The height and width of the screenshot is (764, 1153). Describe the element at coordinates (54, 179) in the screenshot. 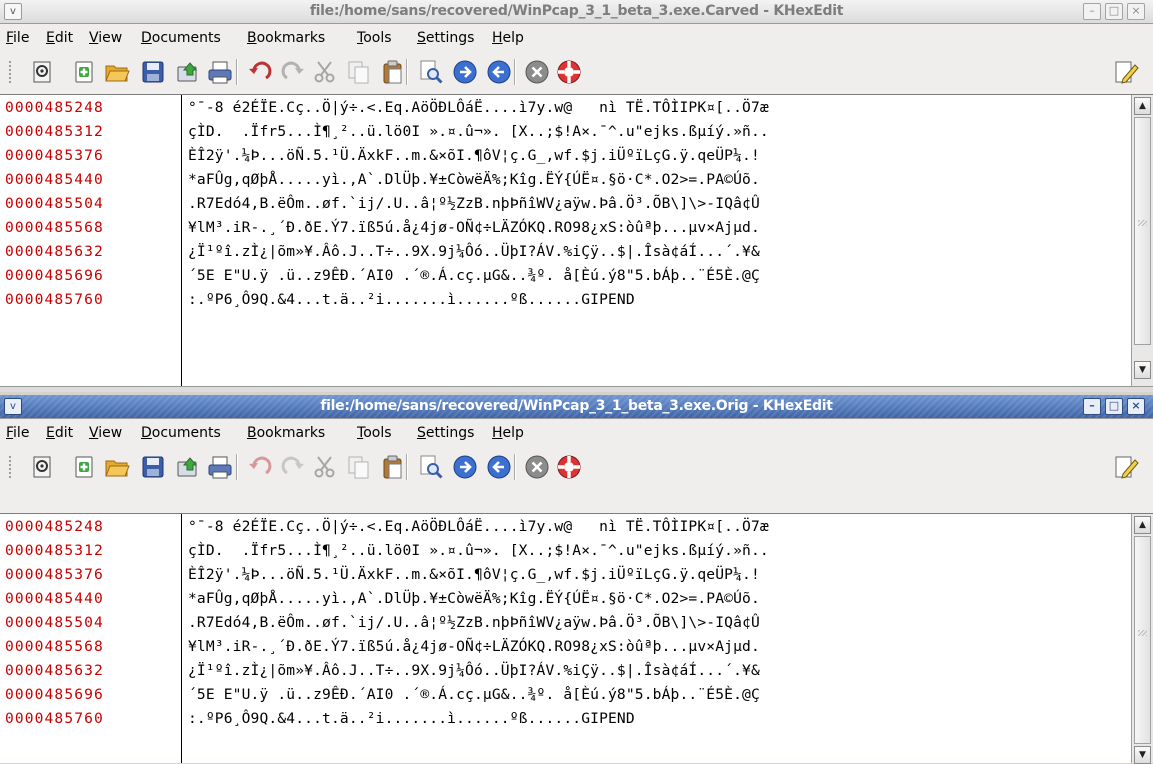

I see `offset-cell: 0000485440` at that location.